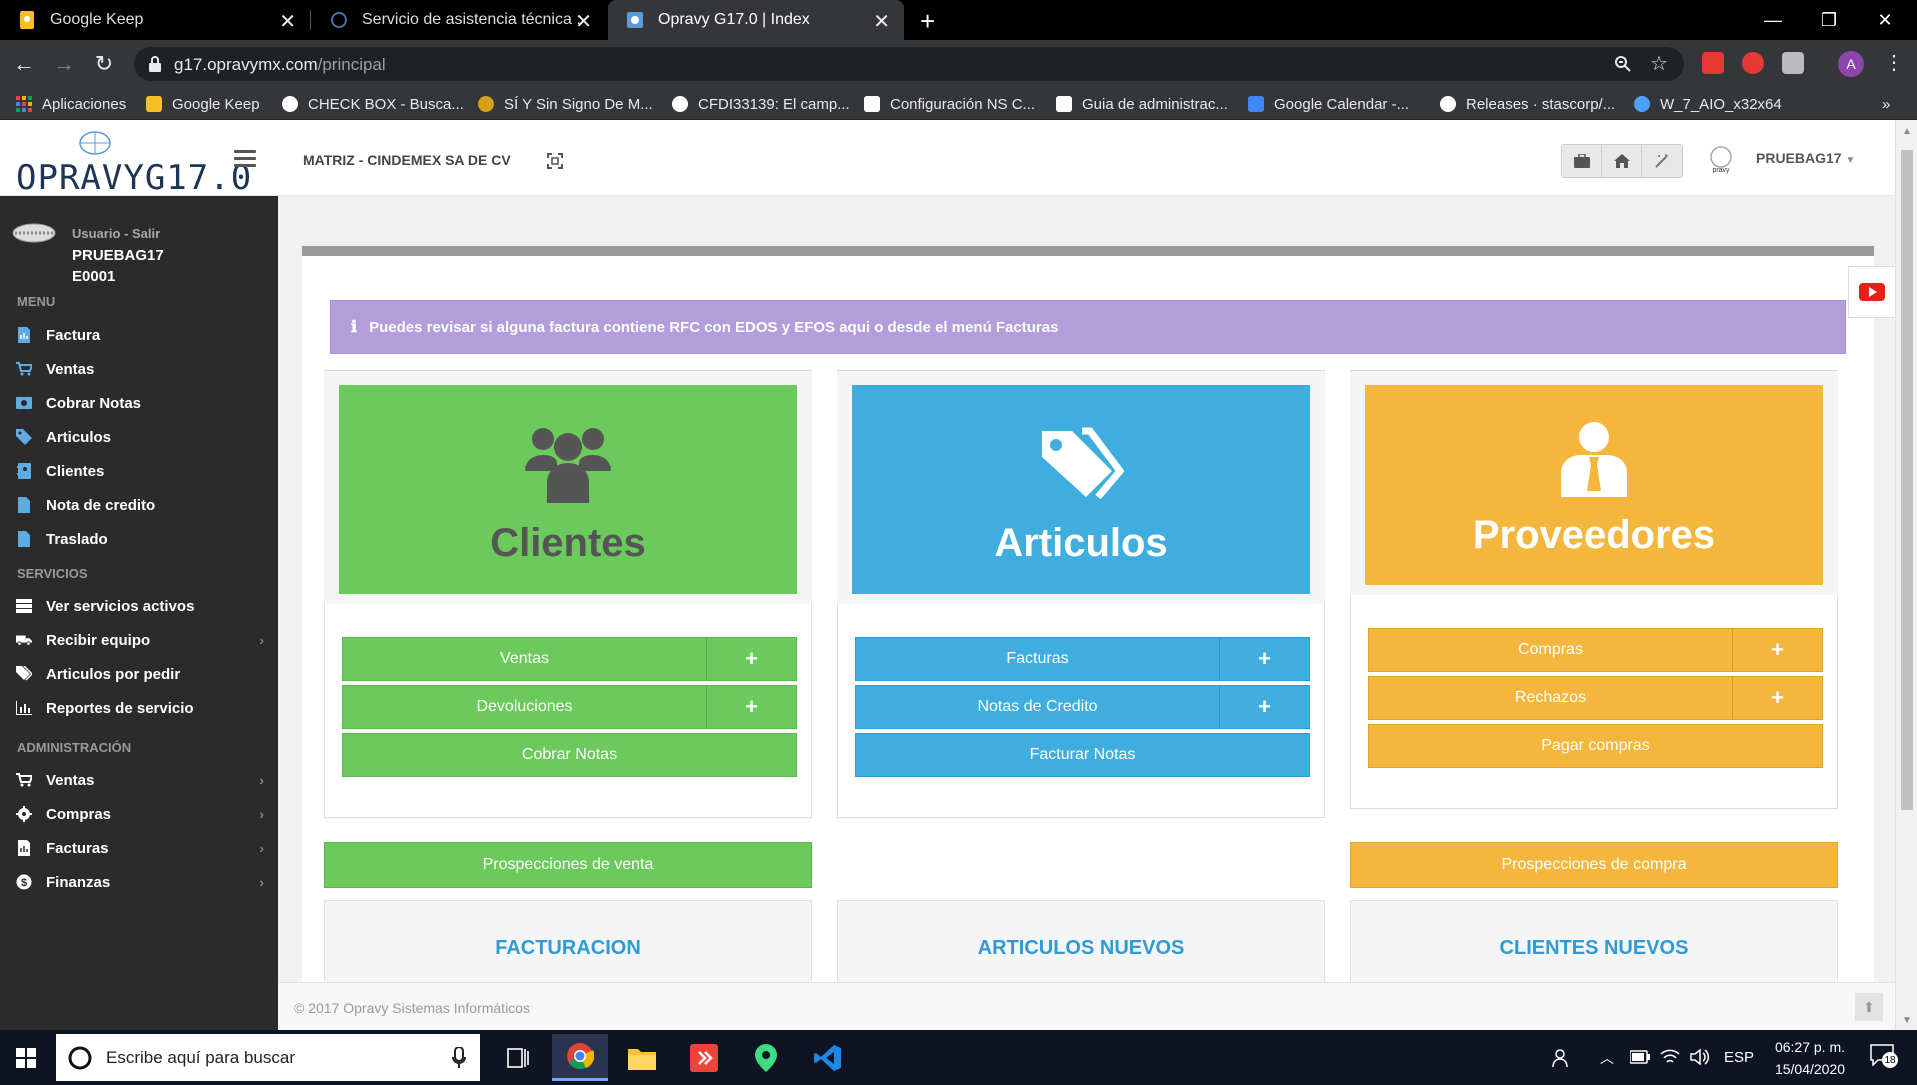 Image resolution: width=1917 pixels, height=1085 pixels. What do you see at coordinates (139, 437) in the screenshot?
I see `sidebar-item-articulos: Articulos` at bounding box center [139, 437].